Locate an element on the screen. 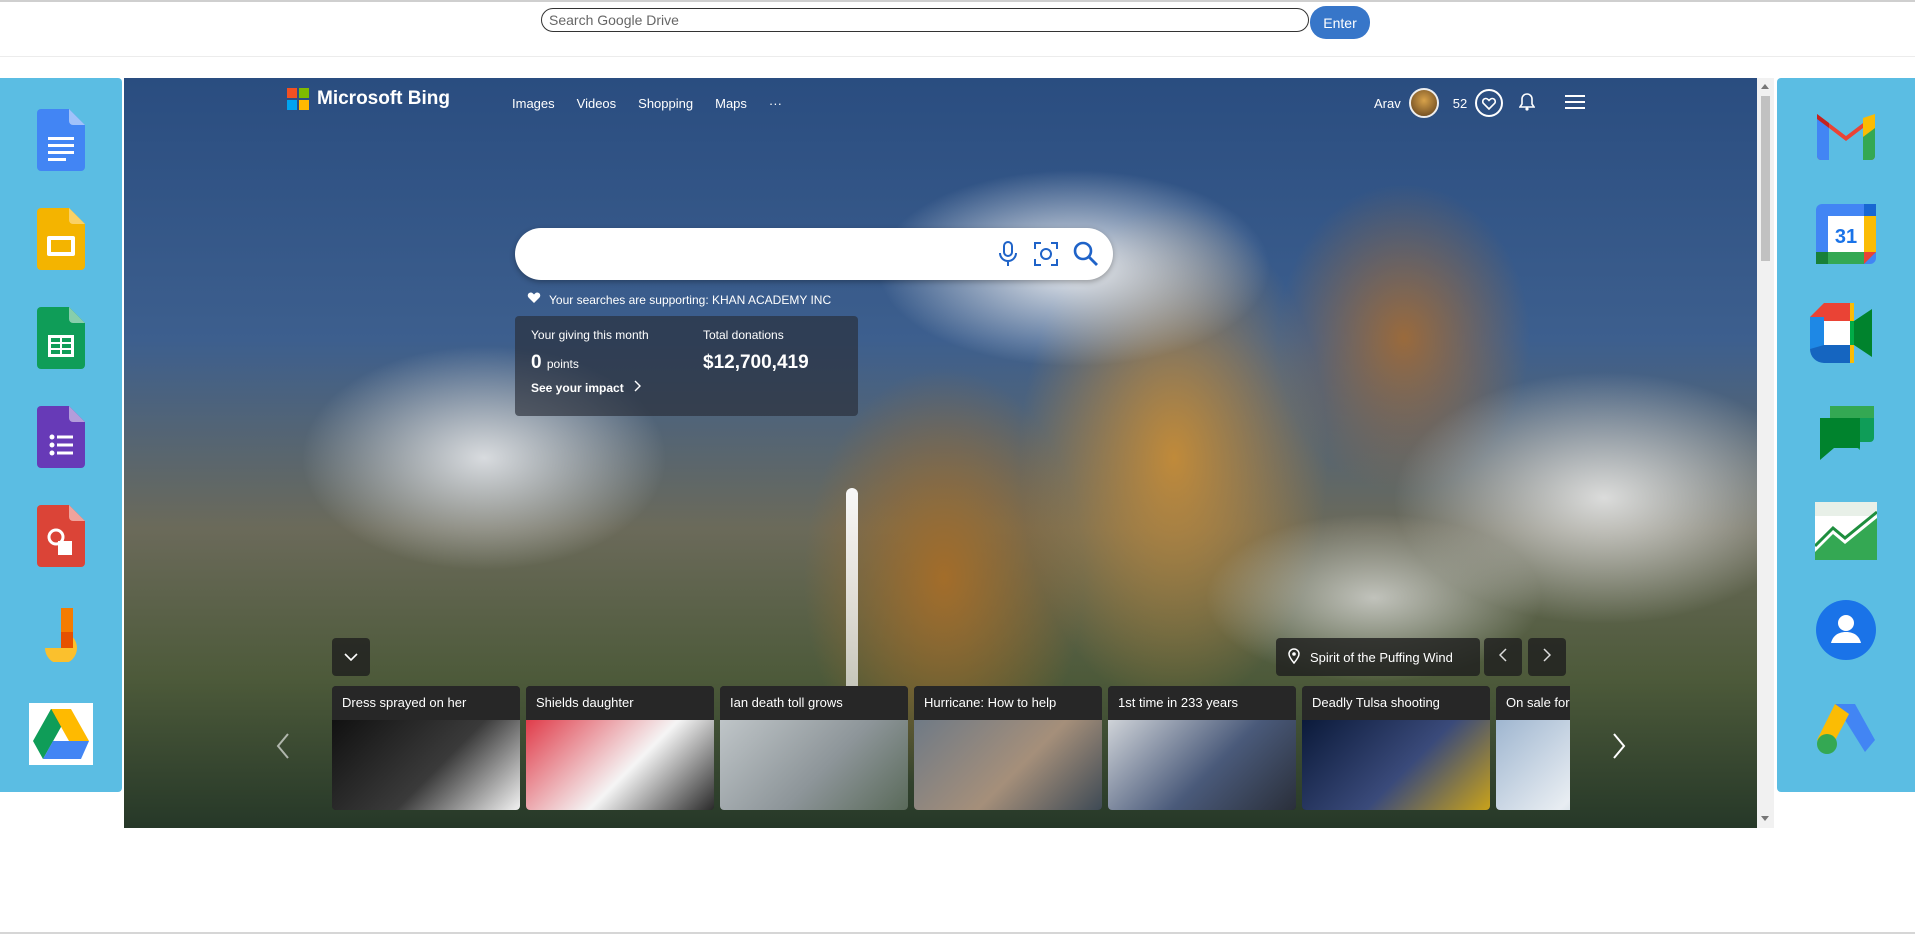  microphone-icon is located at coordinates (1008, 256).